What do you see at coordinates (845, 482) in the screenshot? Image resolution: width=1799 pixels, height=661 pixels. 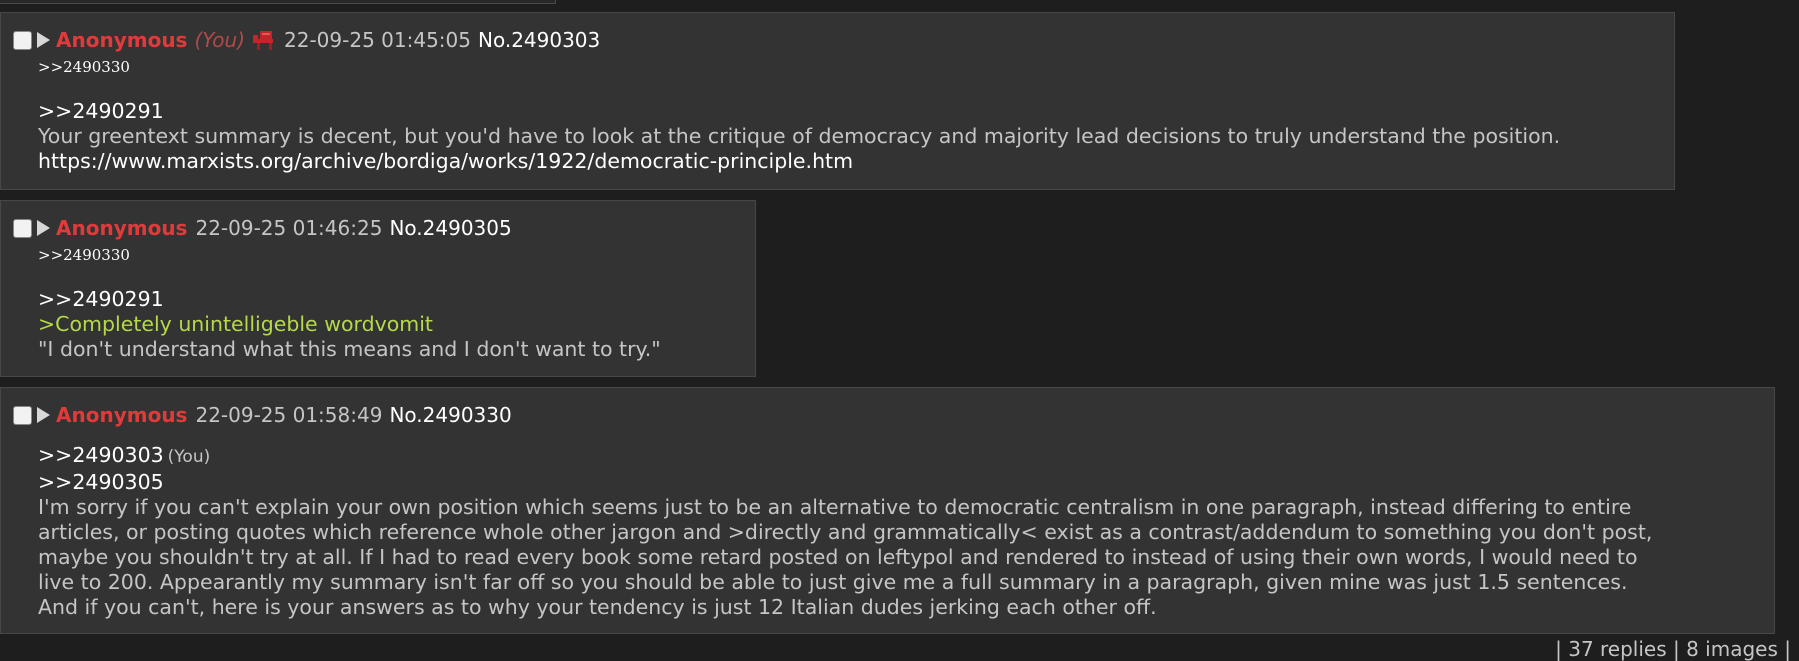 I see `quote-link: >>2490305` at bounding box center [845, 482].